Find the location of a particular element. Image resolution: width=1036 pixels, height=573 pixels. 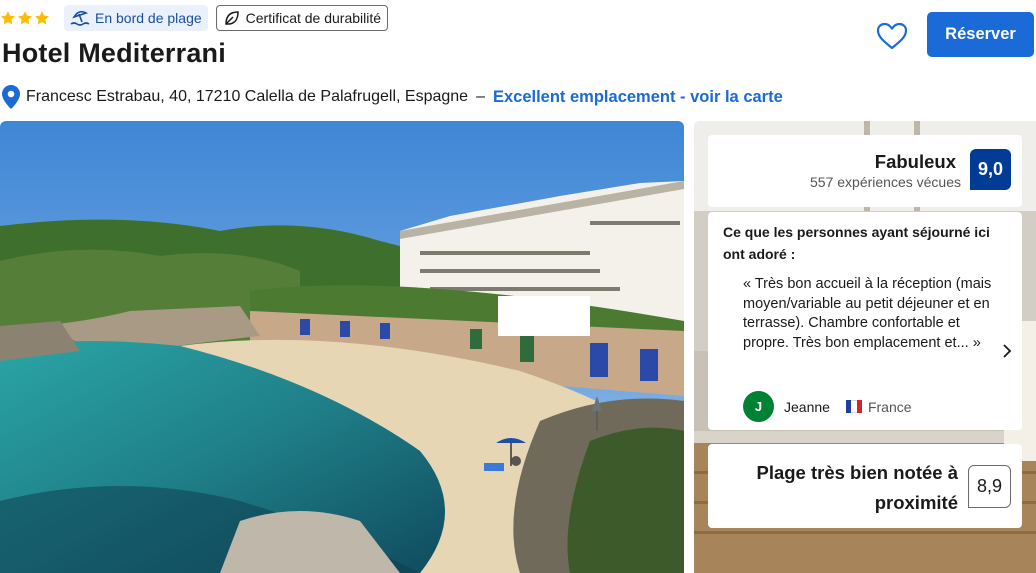

reviewer-country: France is located at coordinates (889, 406).